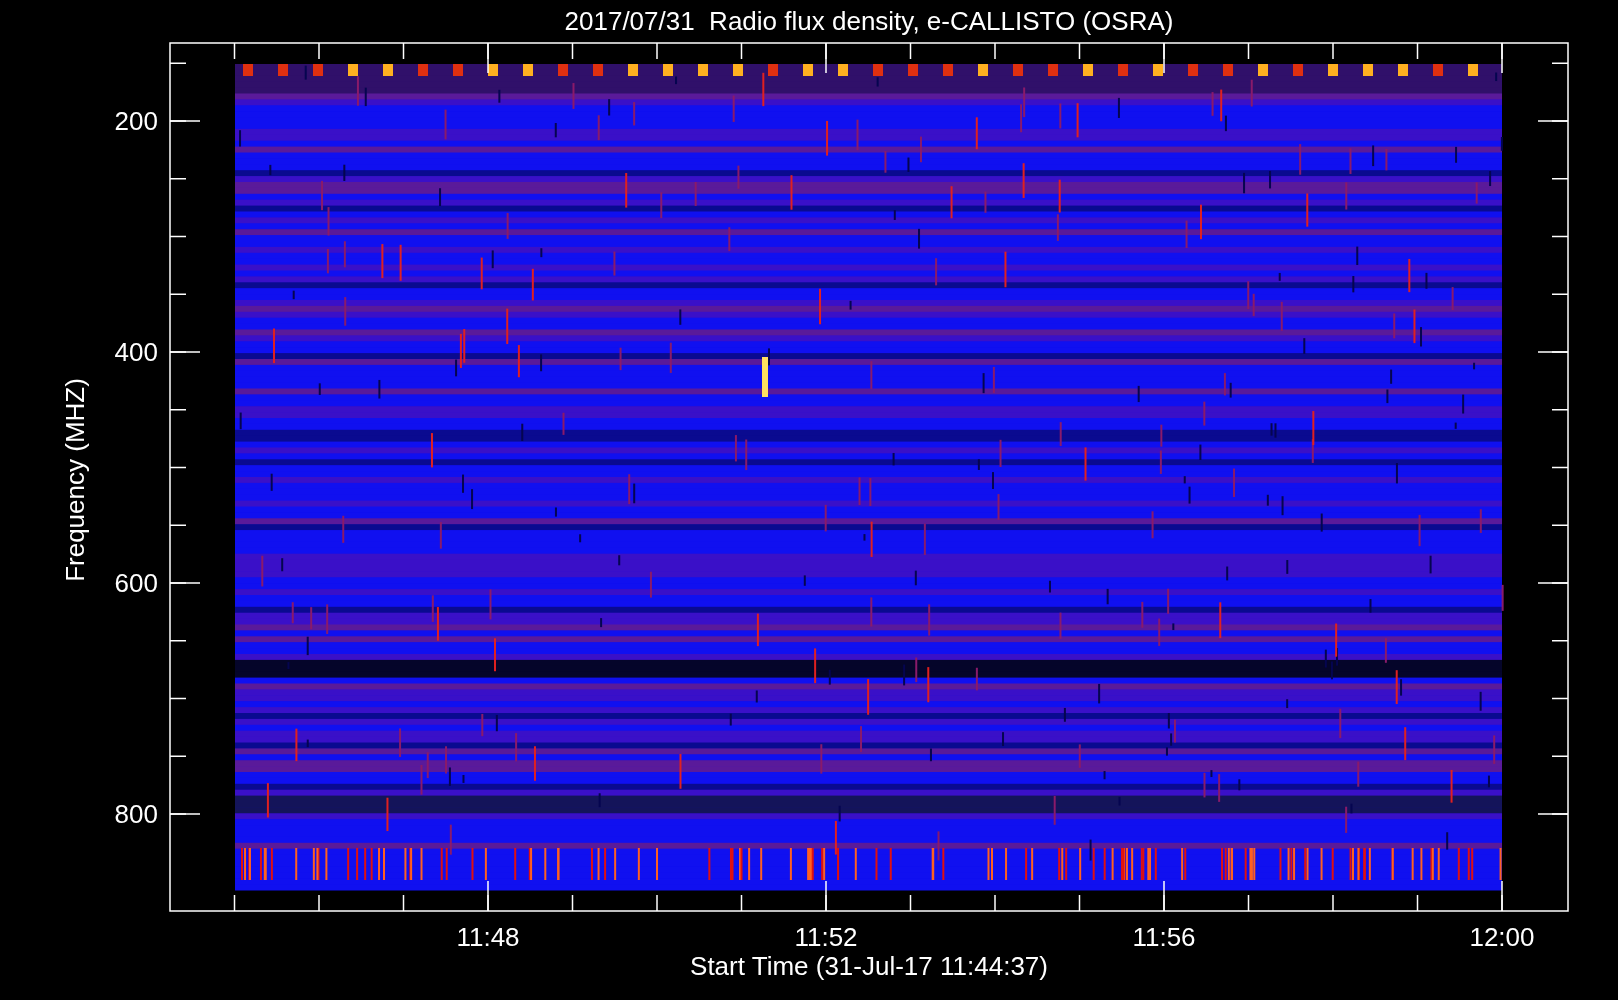 This screenshot has height=1000, width=1618. Describe the element at coordinates (488, 937) in the screenshot. I see `x-tick-label: 11:48` at that location.